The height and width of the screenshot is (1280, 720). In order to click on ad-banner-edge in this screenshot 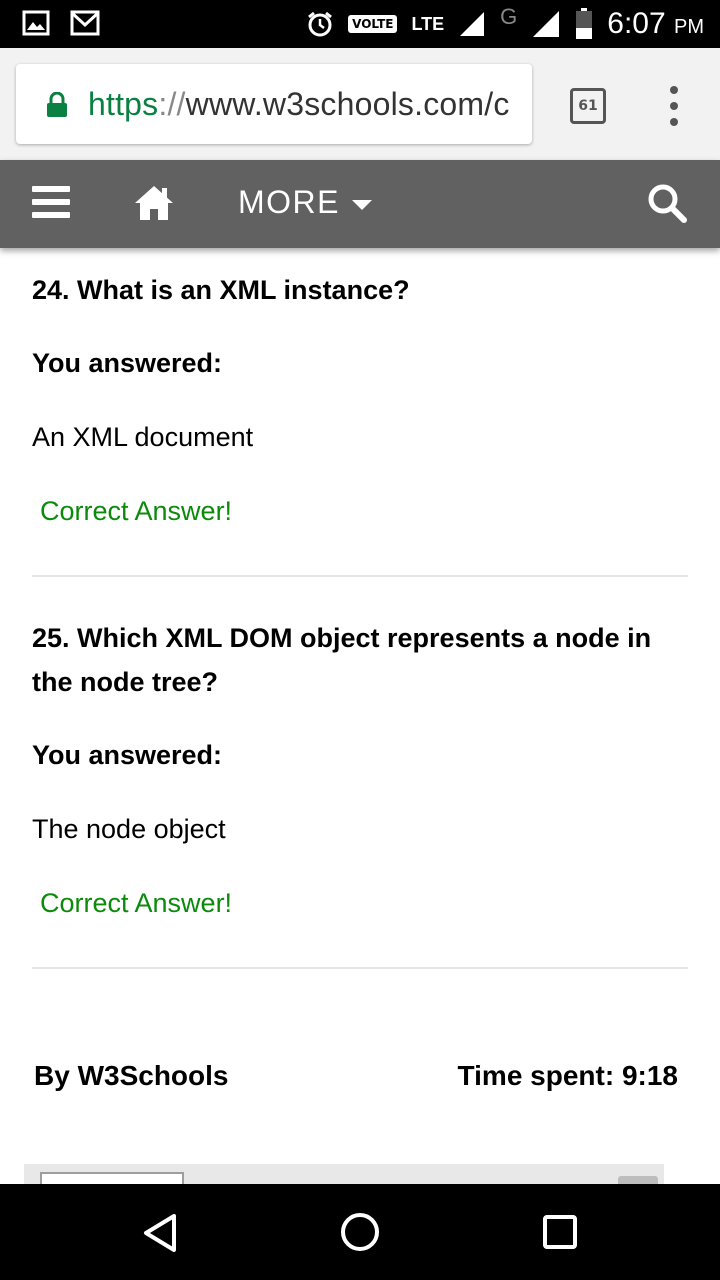, I will do `click(344, 1175)`.